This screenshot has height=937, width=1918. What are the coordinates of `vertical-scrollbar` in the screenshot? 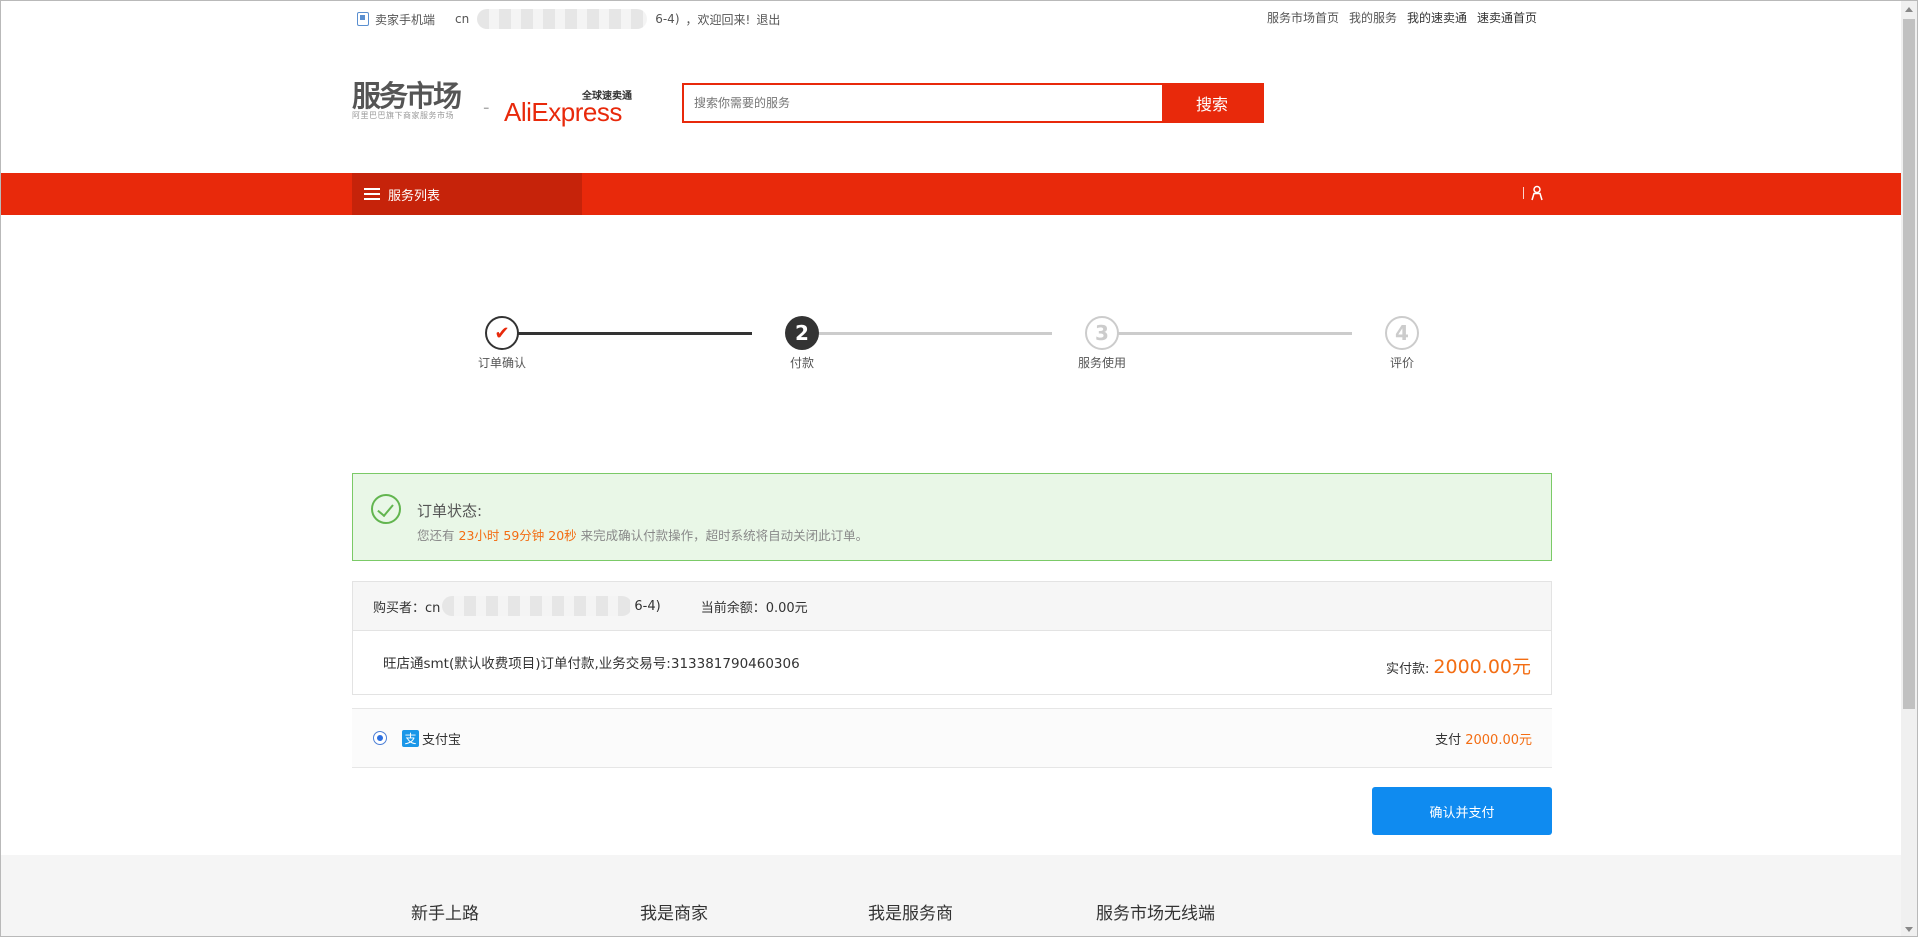 It's located at (1909, 468).